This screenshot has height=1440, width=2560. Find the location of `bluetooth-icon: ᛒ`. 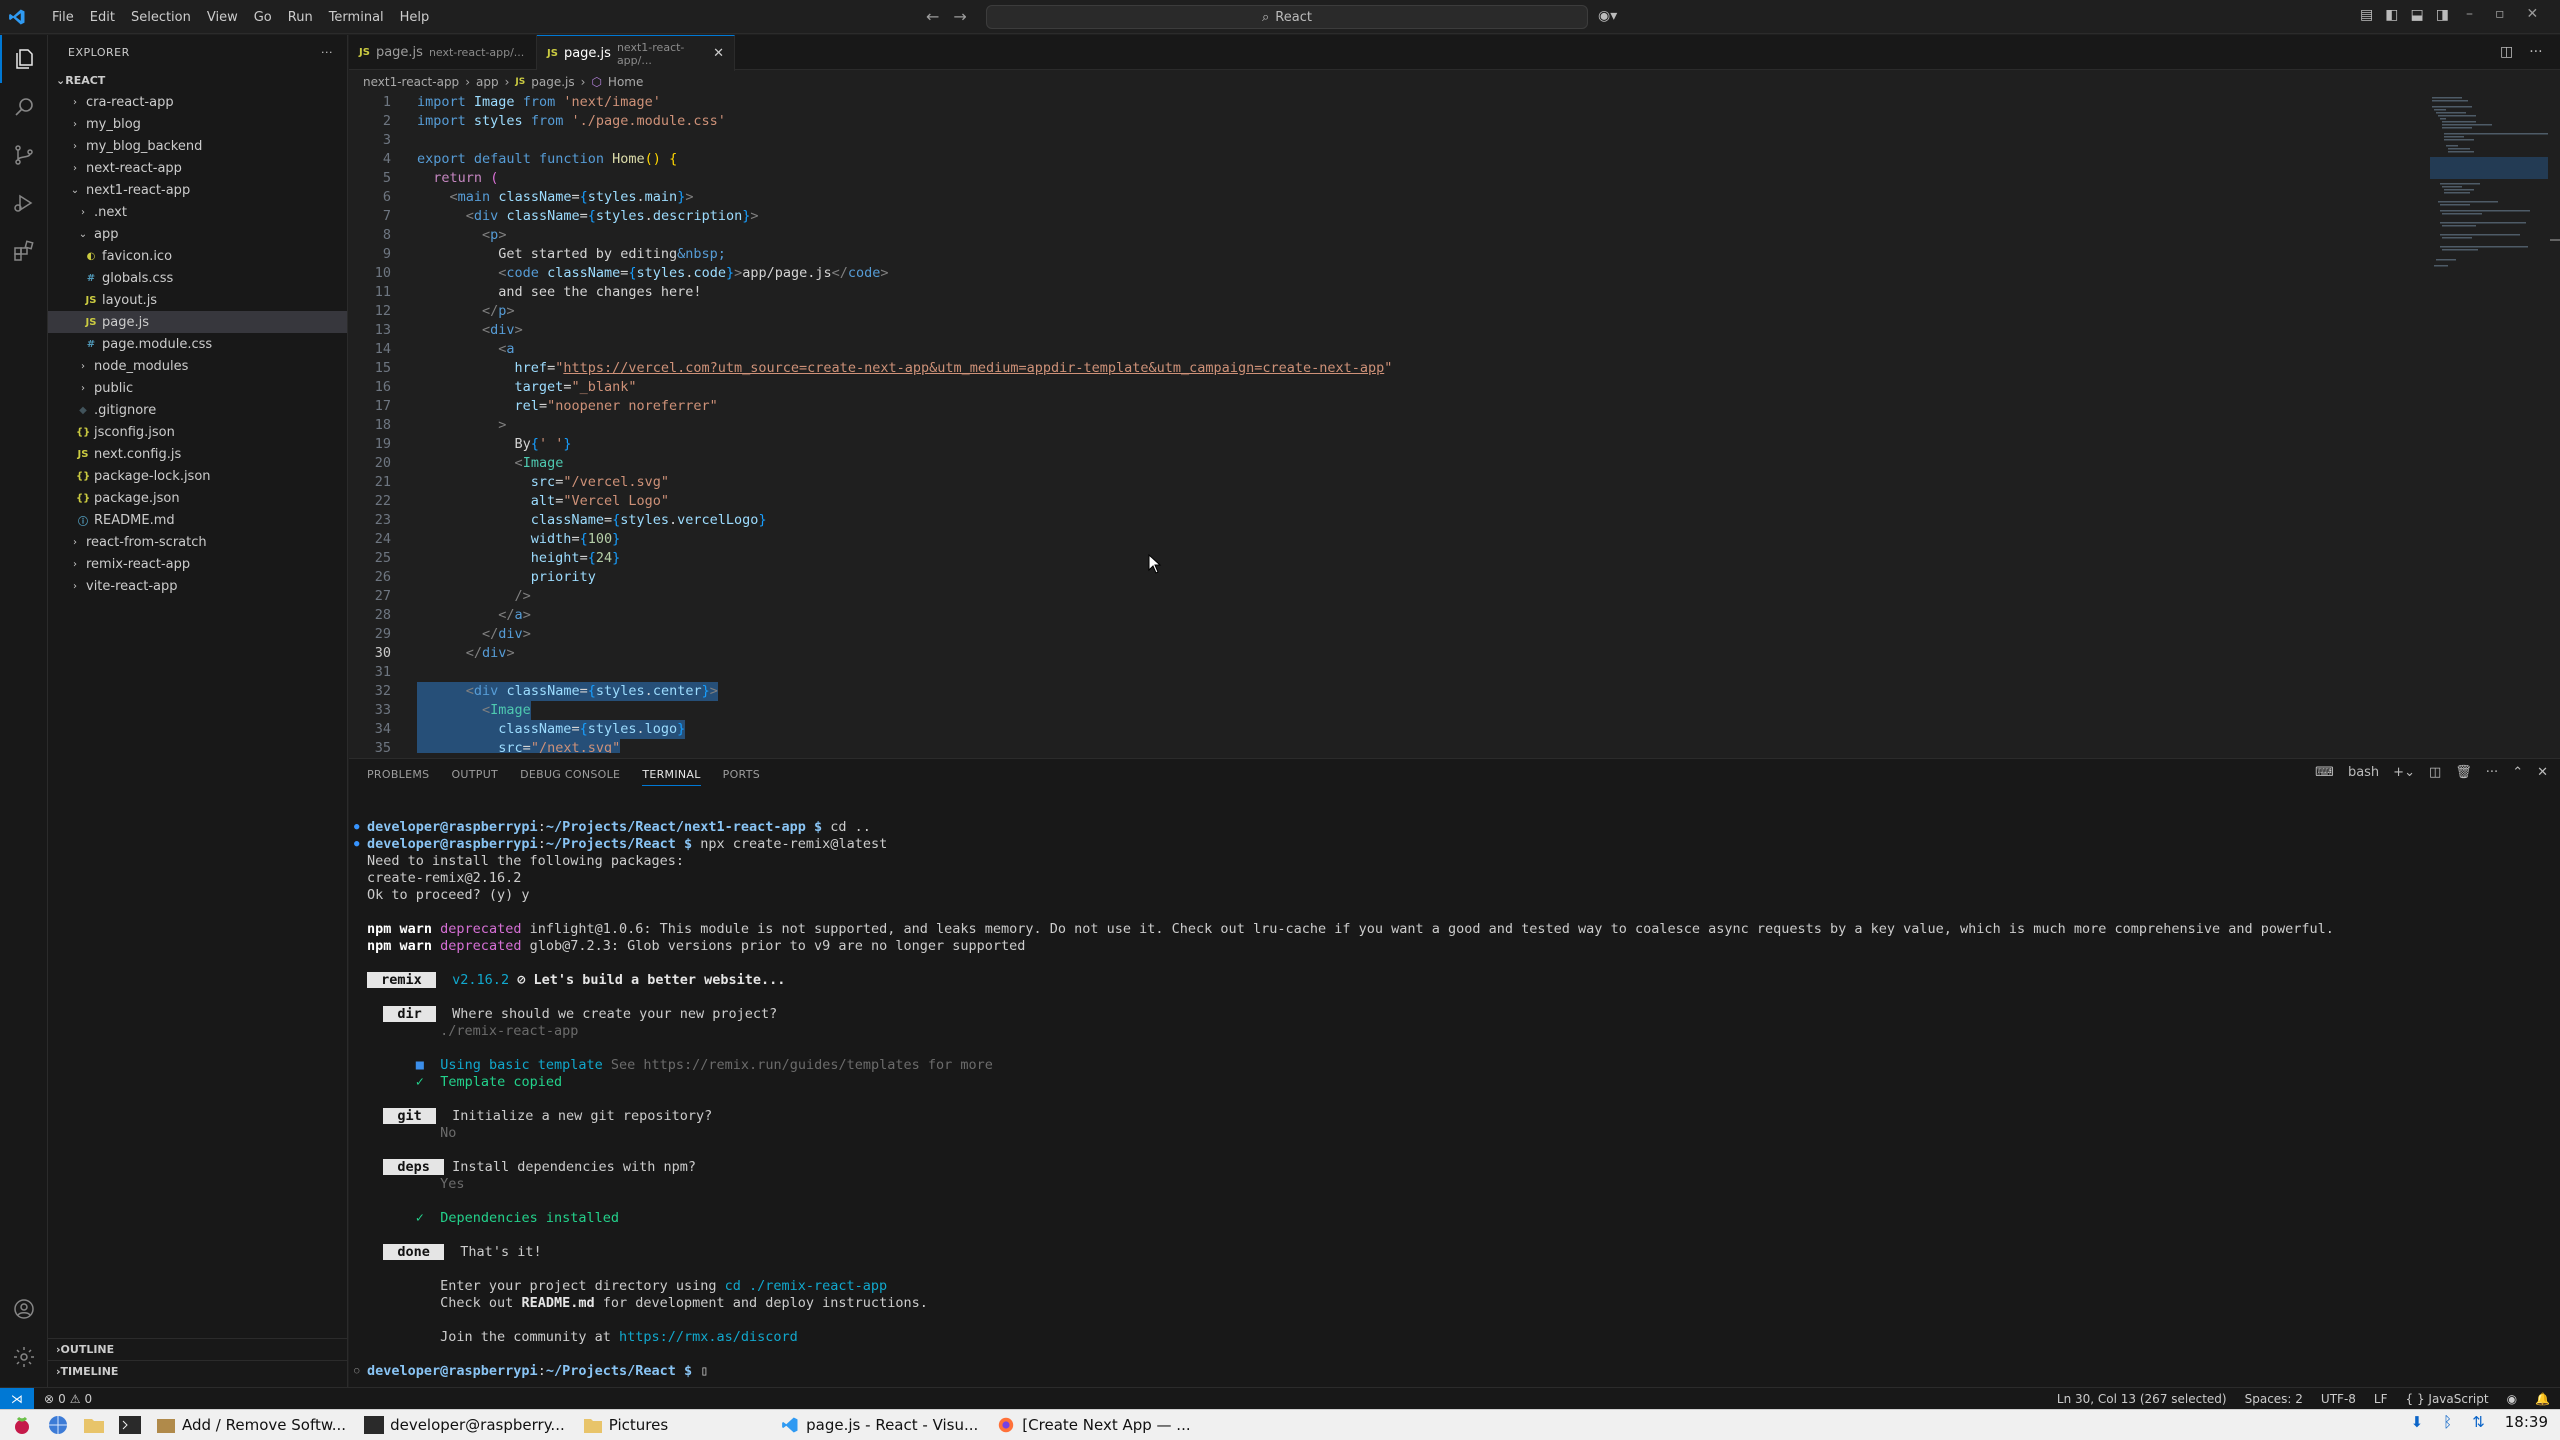

bluetooth-icon: ᛒ is located at coordinates (2447, 1422).